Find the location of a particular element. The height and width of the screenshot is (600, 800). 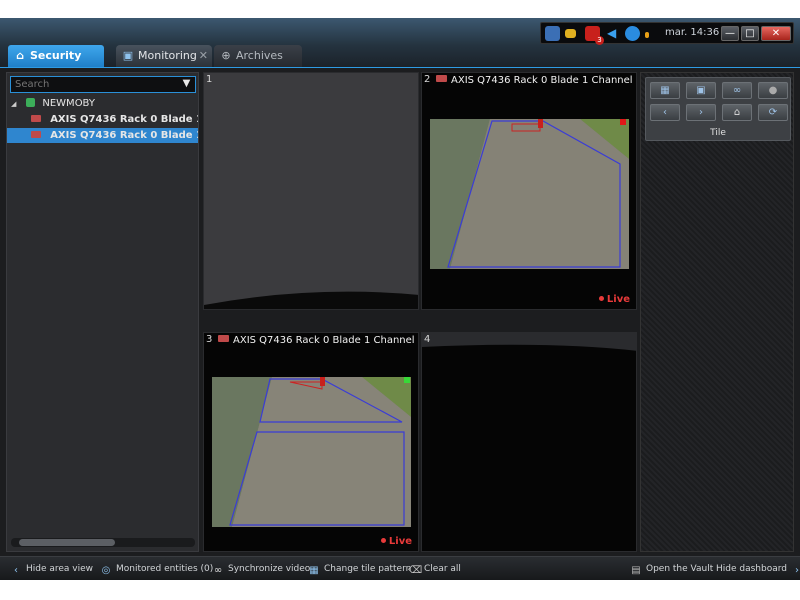

globe-icon is located at coordinates (632, 33).